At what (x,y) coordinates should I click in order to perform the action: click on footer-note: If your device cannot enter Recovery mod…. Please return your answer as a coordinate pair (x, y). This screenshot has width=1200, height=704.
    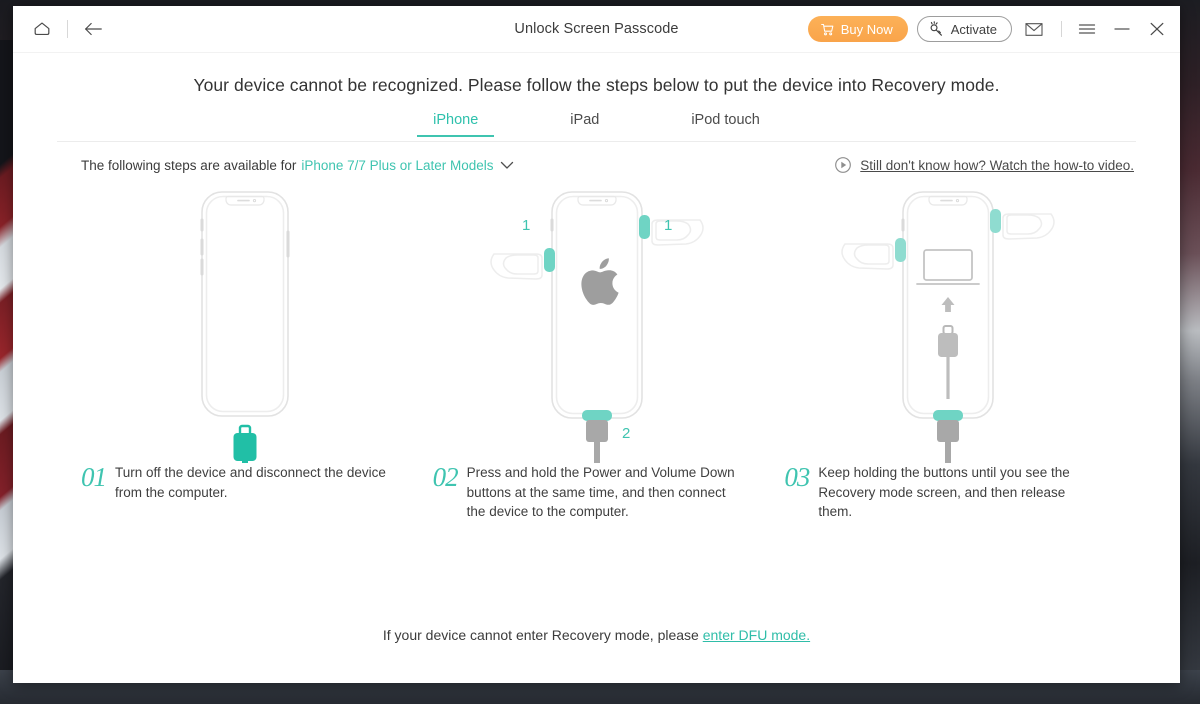
    Looking at the image, I should click on (596, 655).